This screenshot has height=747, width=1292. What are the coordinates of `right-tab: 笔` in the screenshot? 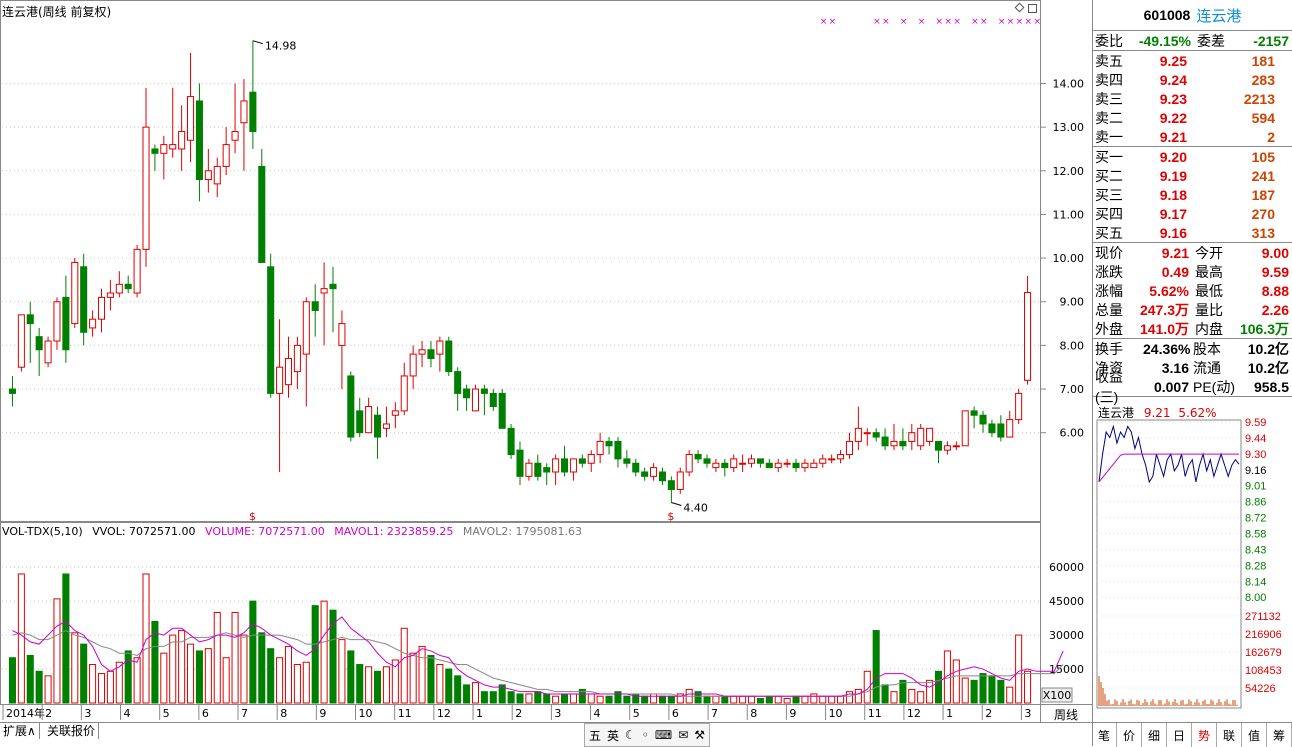 It's located at (1104, 735).